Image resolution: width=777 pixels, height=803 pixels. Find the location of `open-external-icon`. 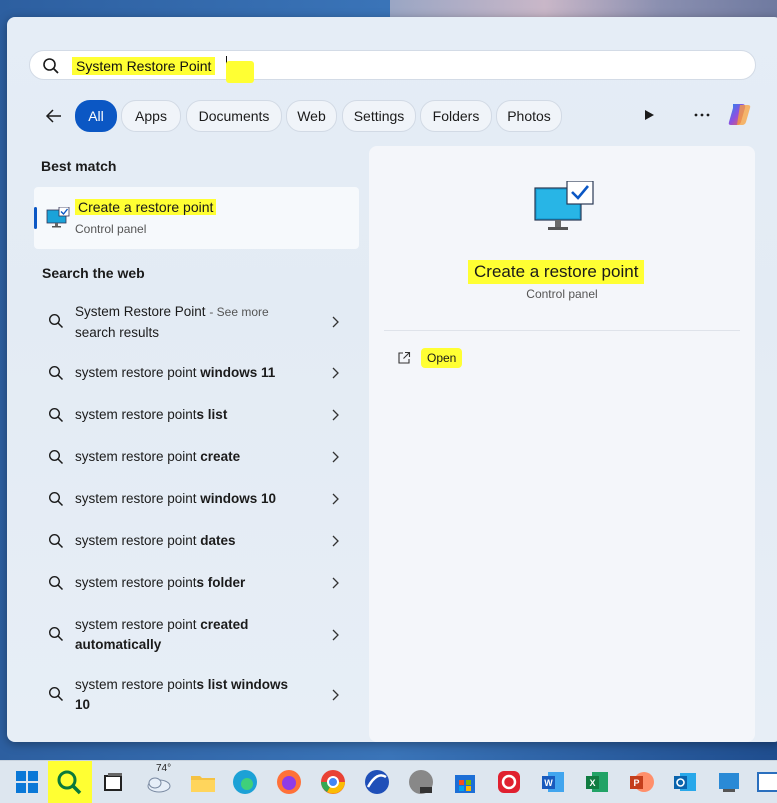

open-external-icon is located at coordinates (404, 357).